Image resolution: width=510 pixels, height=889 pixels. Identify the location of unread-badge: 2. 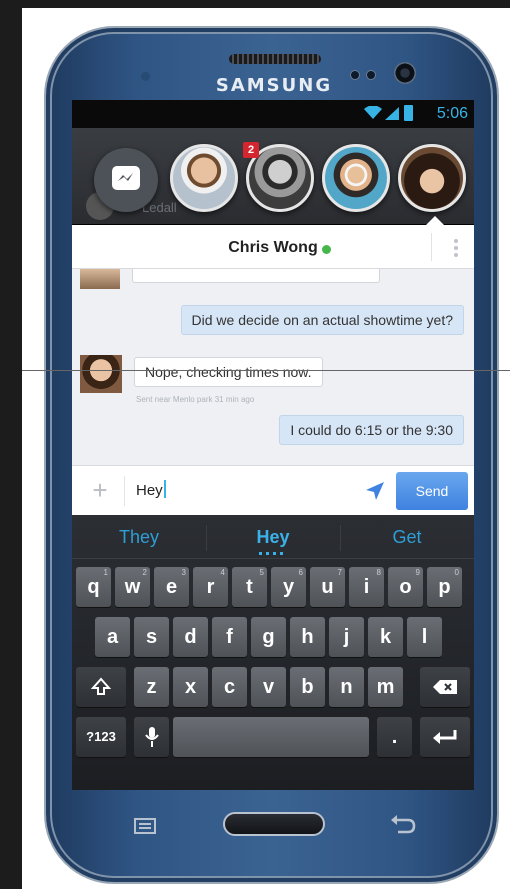
(251, 150).